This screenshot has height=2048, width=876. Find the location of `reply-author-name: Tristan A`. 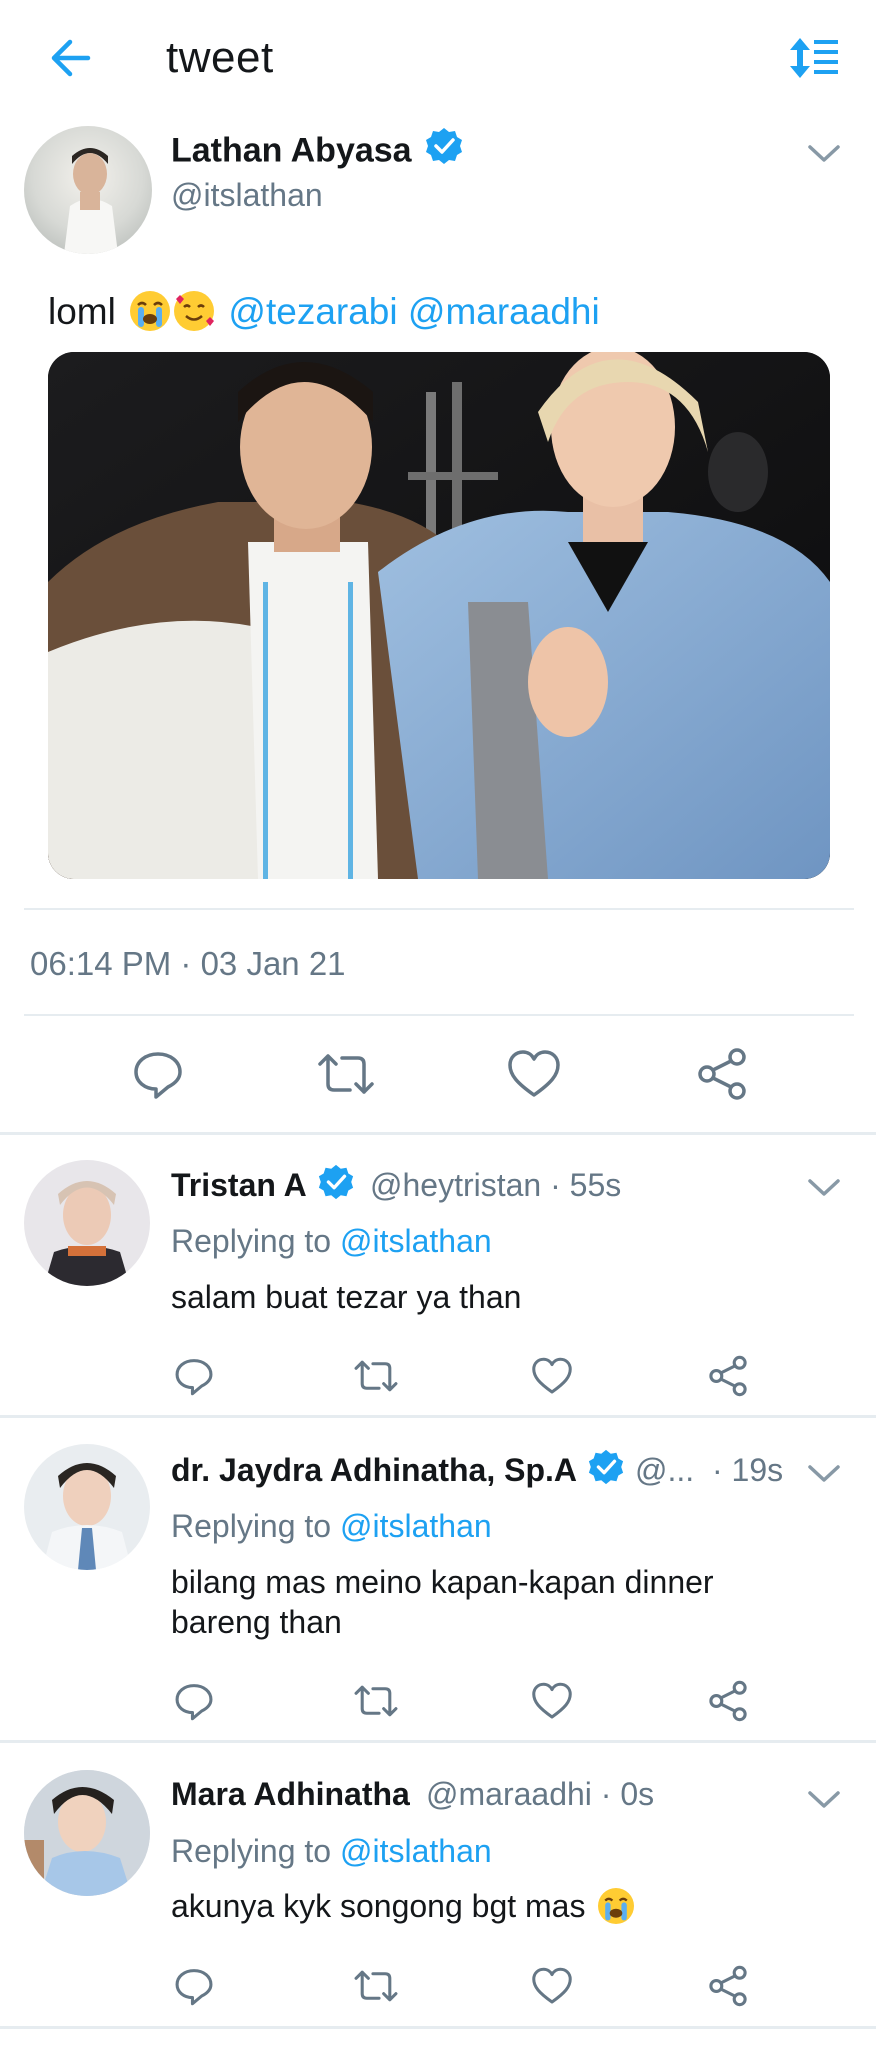

reply-author-name: Tristan A is located at coordinates (263, 1187).